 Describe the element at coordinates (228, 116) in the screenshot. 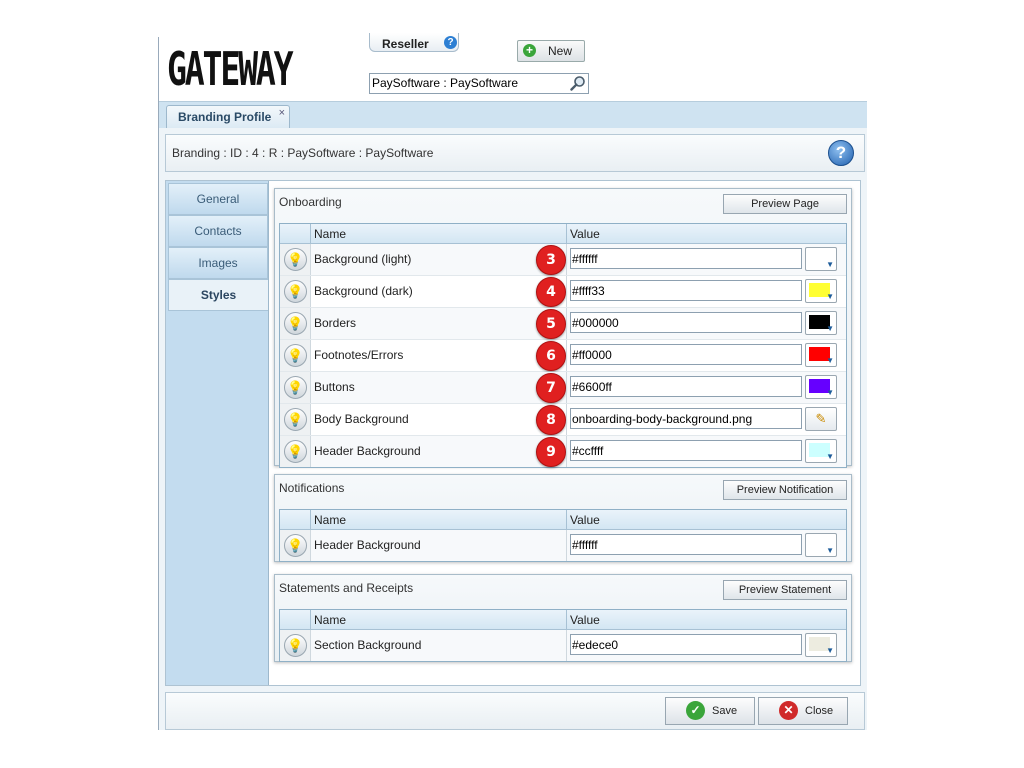

I see `tab-branding-profile: Branding Profile ×` at that location.